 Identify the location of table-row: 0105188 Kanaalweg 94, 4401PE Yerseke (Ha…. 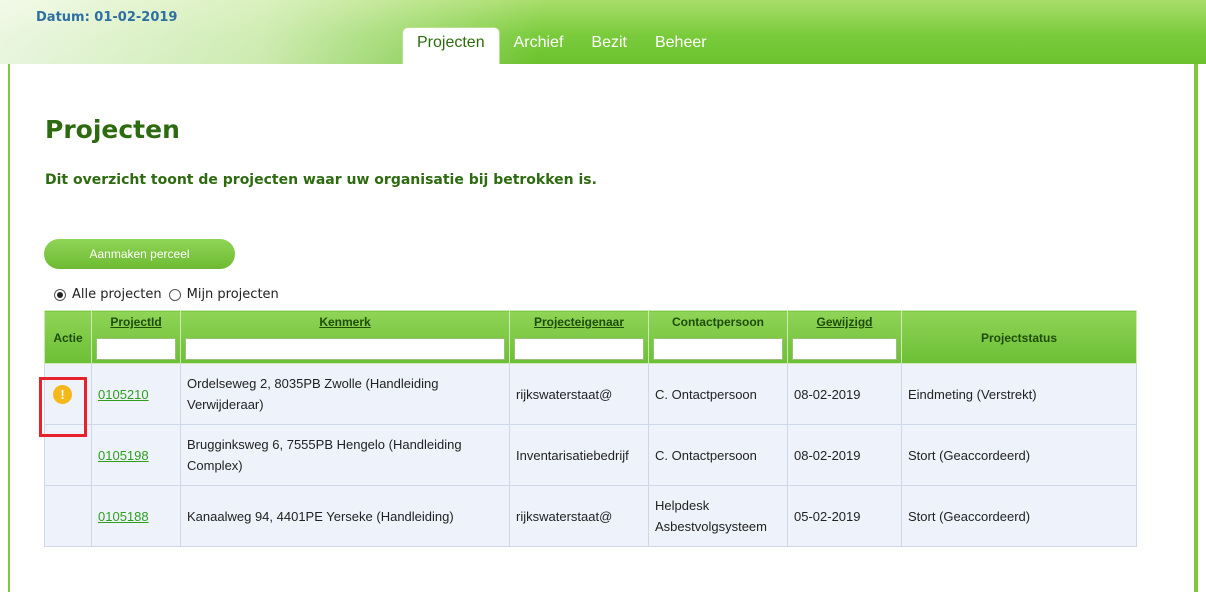
(590, 516).